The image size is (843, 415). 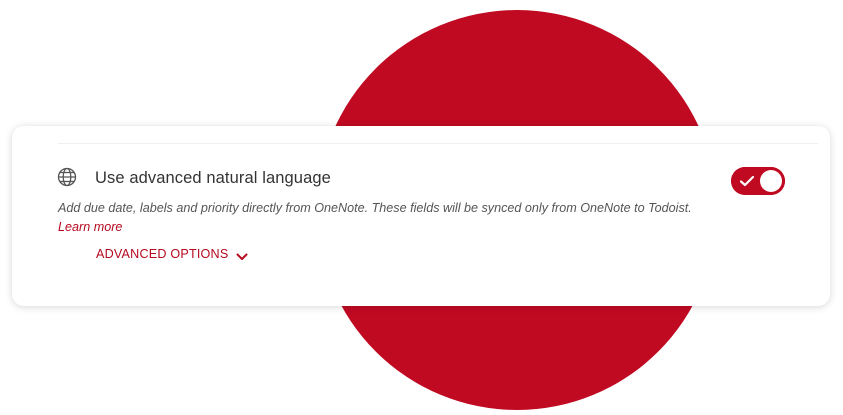 I want to click on chevron-down-icon, so click(x=242, y=255).